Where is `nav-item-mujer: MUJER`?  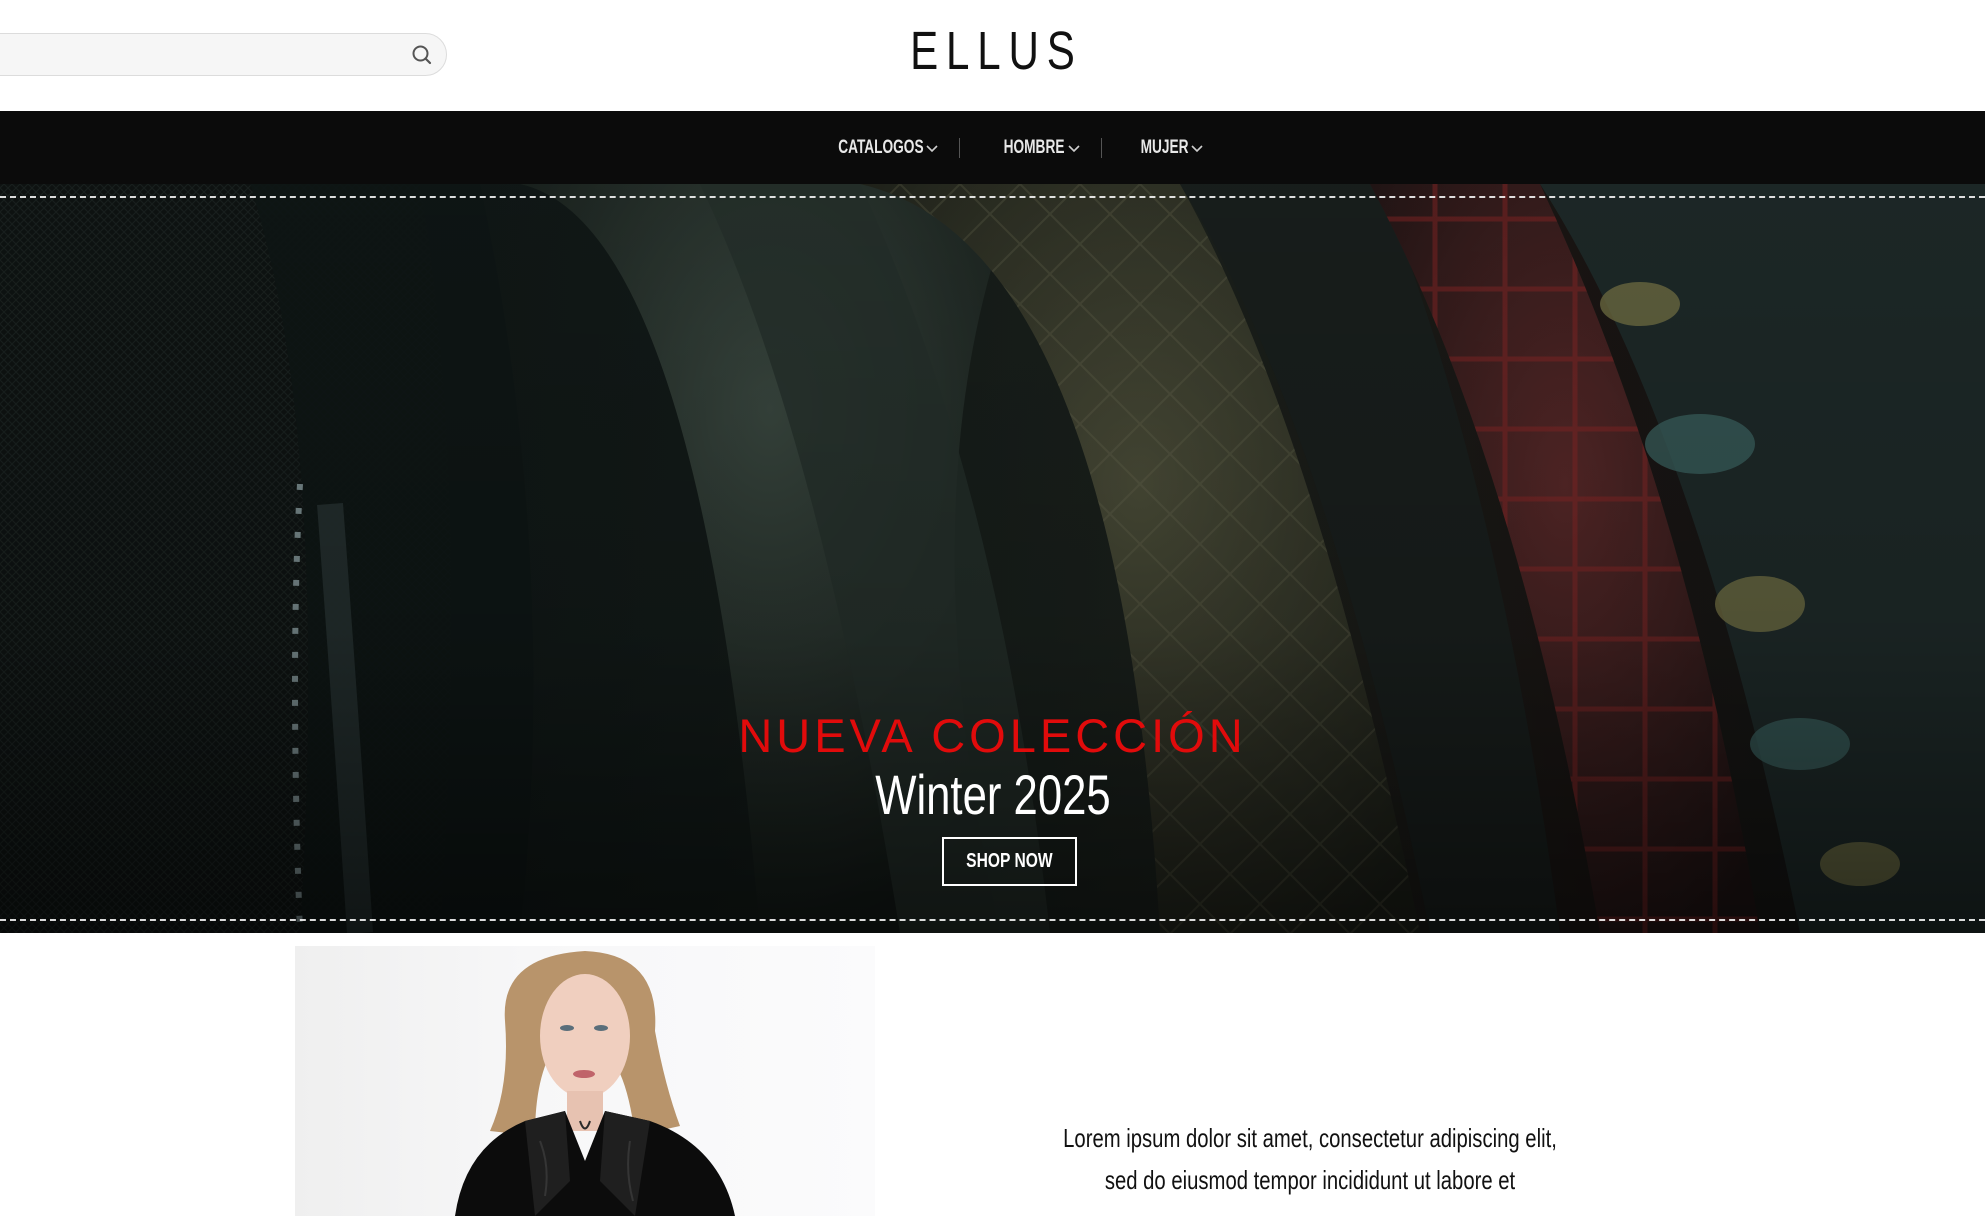 nav-item-mujer: MUJER is located at coordinates (1163, 148).